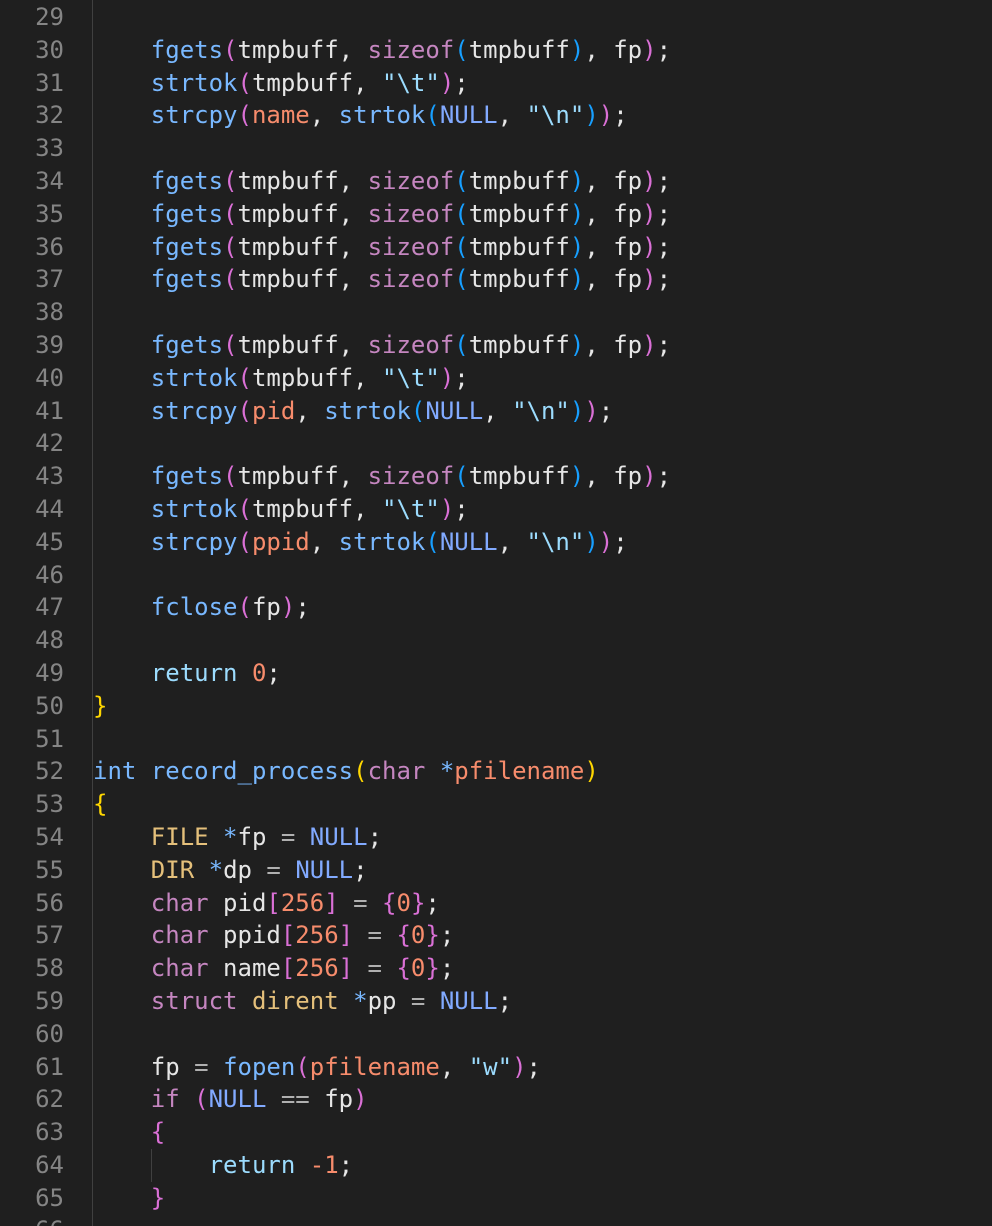  I want to click on code-line: 30 fgets(tmpbuff, sizeof(tmpbuff), fp);, so click(496, 50).